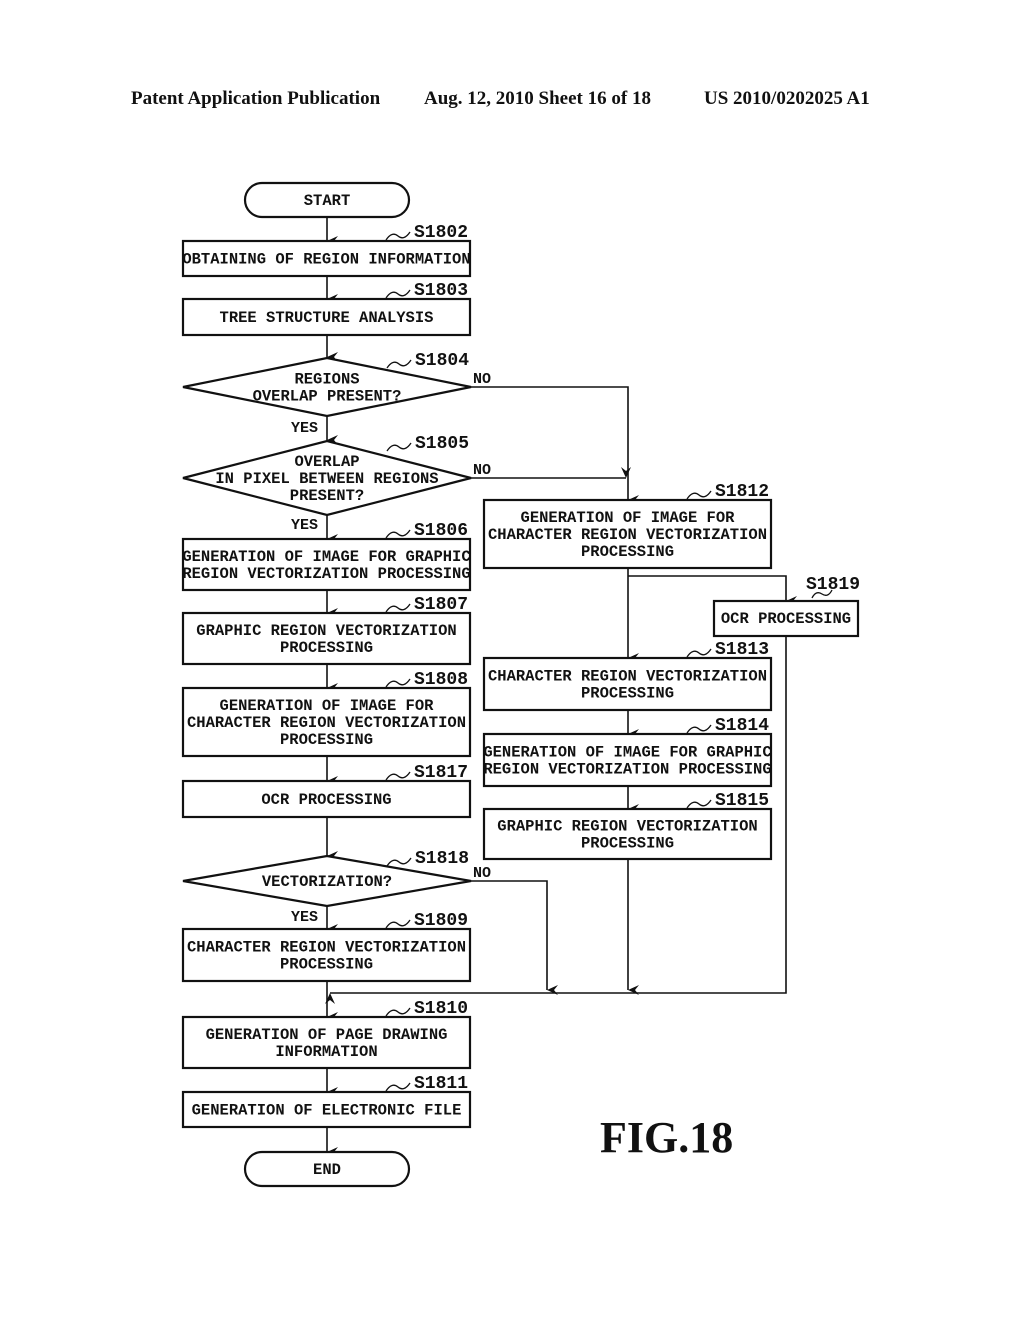 The image size is (1024, 1320). What do you see at coordinates (326, 479) in the screenshot?
I see `decision-s1805-text: IN PIXEL BETWEEN REGIONS` at bounding box center [326, 479].